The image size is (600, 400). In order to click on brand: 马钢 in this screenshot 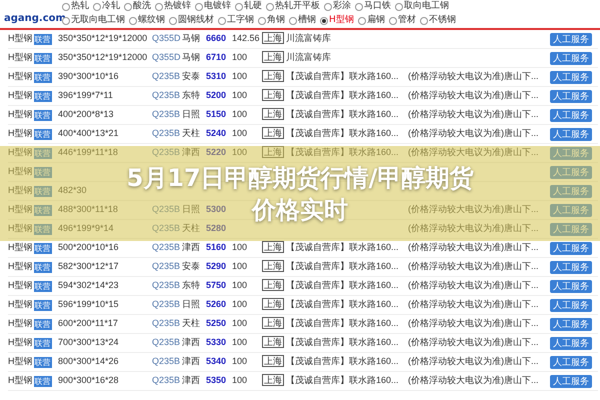, I will do `click(191, 38)`.